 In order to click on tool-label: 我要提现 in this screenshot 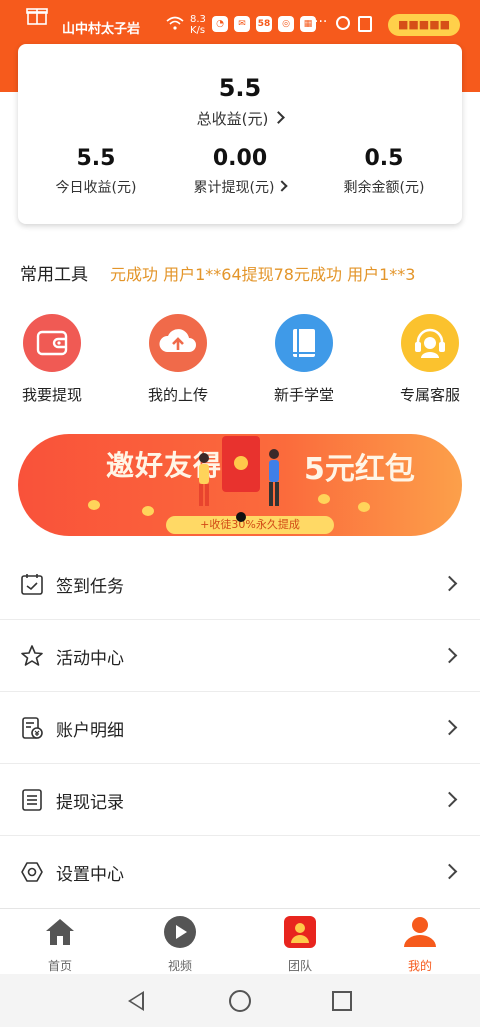, I will do `click(51, 395)`.